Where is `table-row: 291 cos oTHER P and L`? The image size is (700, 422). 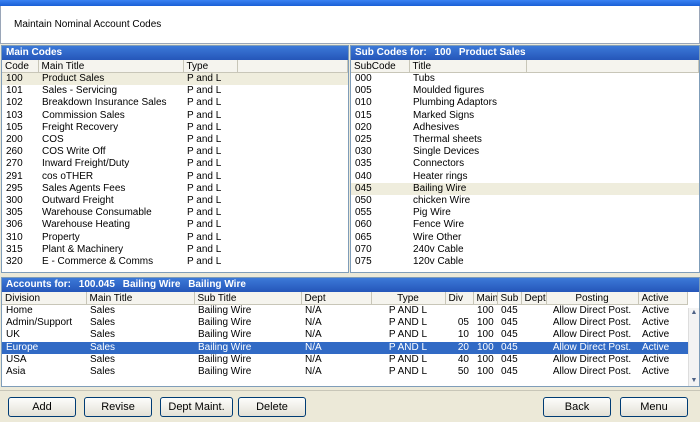
table-row: 291 cos oTHER P and L is located at coordinates (175, 177).